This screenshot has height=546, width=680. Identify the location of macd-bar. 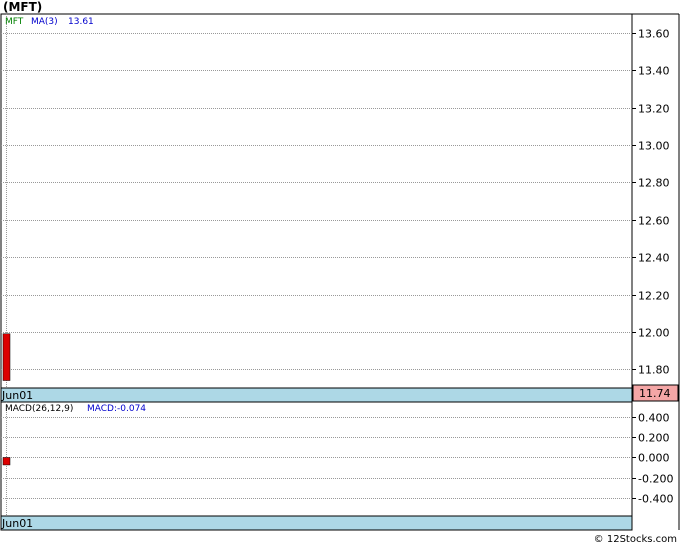
(6, 461).